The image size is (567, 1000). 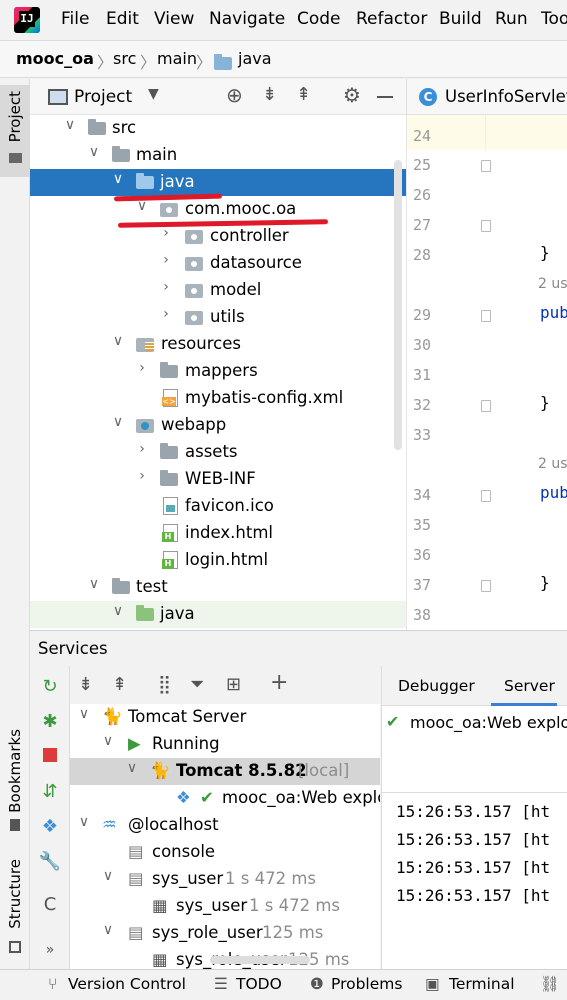 I want to click on breadcrumb-java: java, so click(x=255, y=58).